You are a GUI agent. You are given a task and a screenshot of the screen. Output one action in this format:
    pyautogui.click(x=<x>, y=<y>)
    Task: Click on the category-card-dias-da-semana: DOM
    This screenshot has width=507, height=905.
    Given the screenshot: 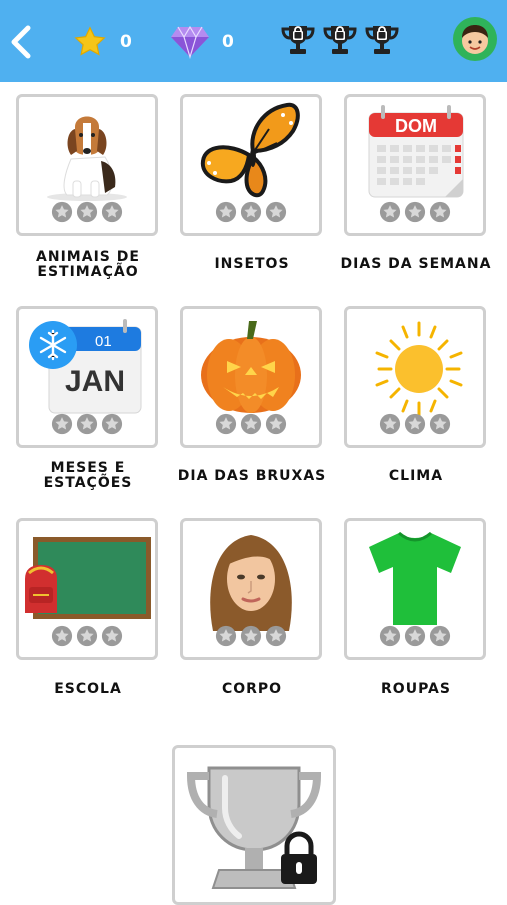 What is the action you would take?
    pyautogui.click(x=415, y=165)
    